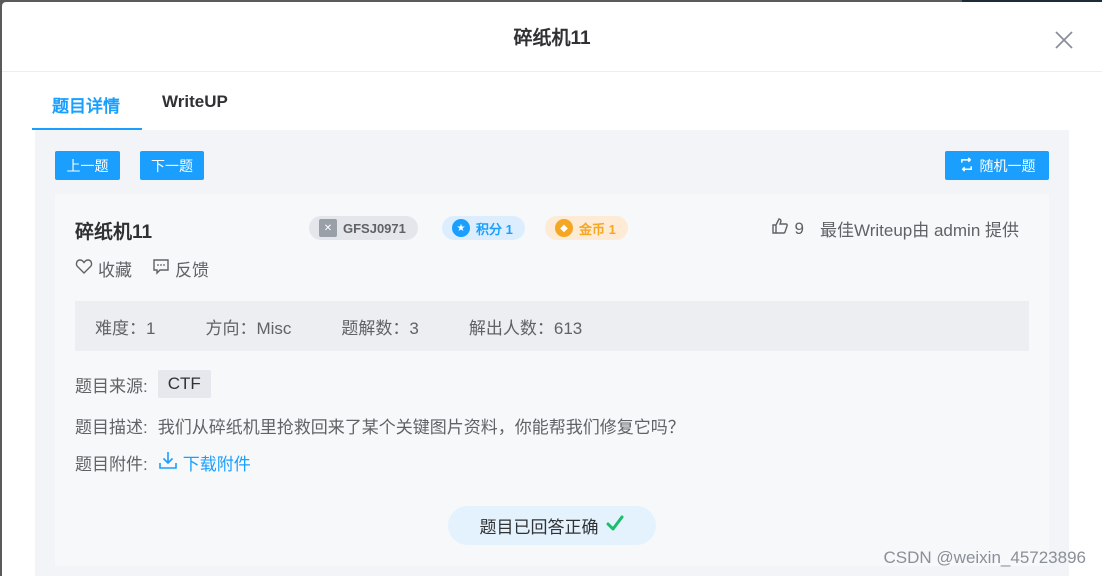  I want to click on modal-title: 碎纸机11, so click(552, 38).